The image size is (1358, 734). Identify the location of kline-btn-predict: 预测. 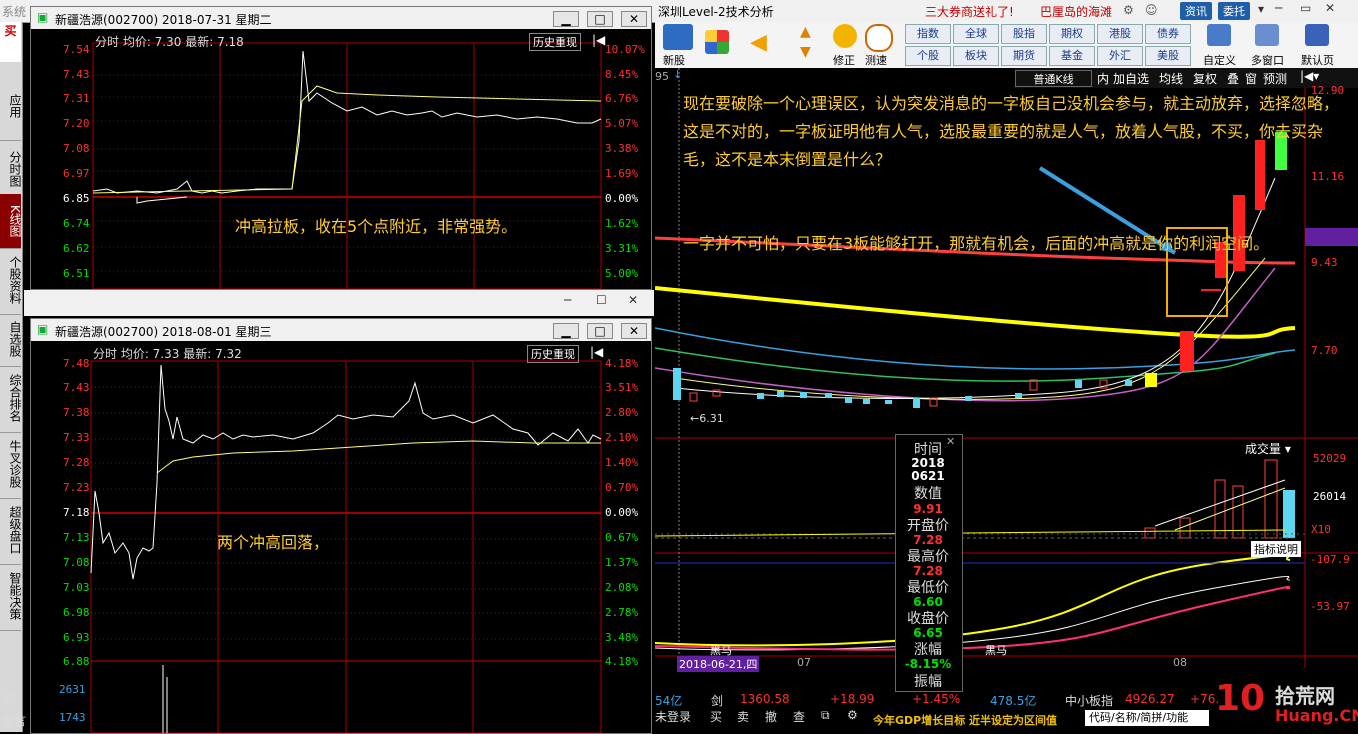
(1275, 78).